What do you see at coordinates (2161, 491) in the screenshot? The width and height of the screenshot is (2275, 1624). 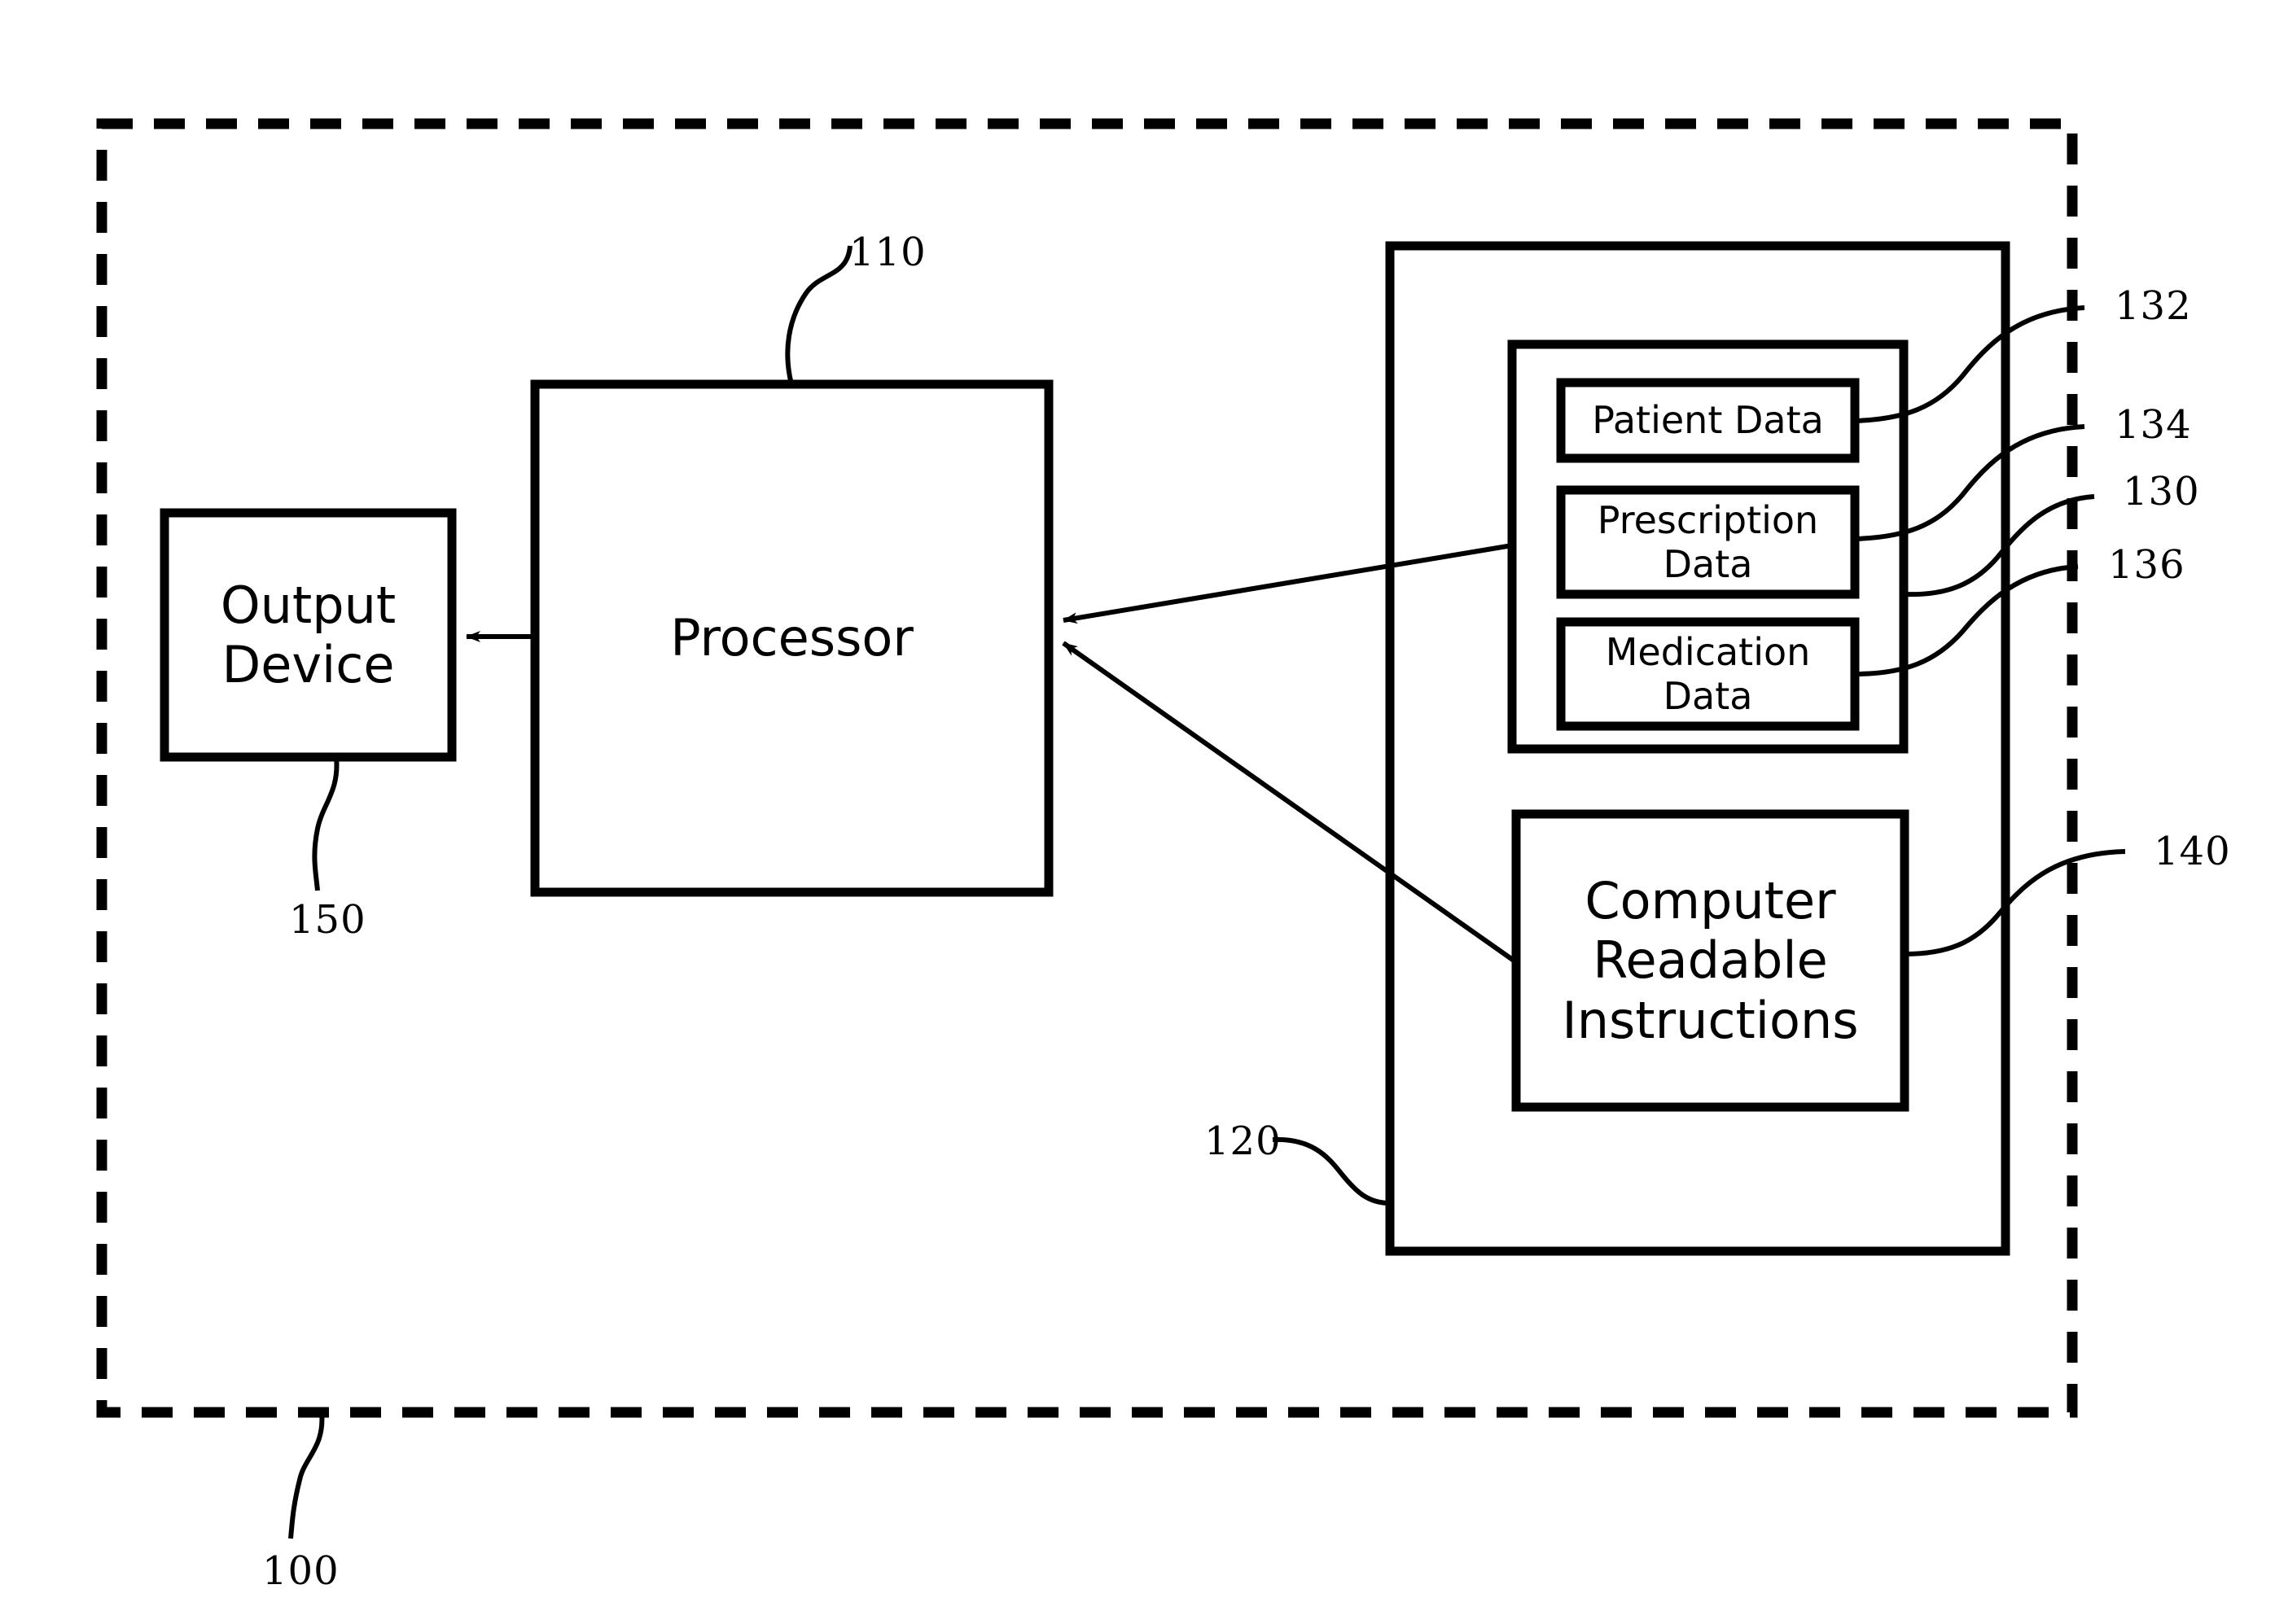 I see `ref-numeral-130: 130` at bounding box center [2161, 491].